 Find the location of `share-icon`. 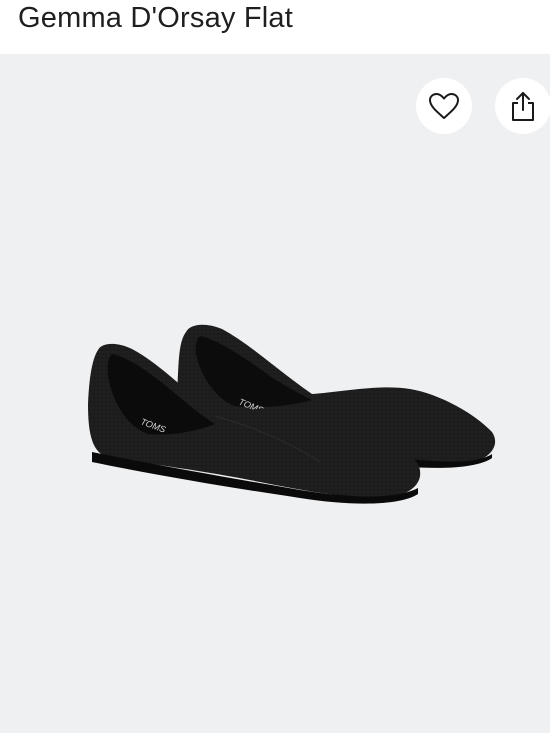

share-icon is located at coordinates (523, 106).